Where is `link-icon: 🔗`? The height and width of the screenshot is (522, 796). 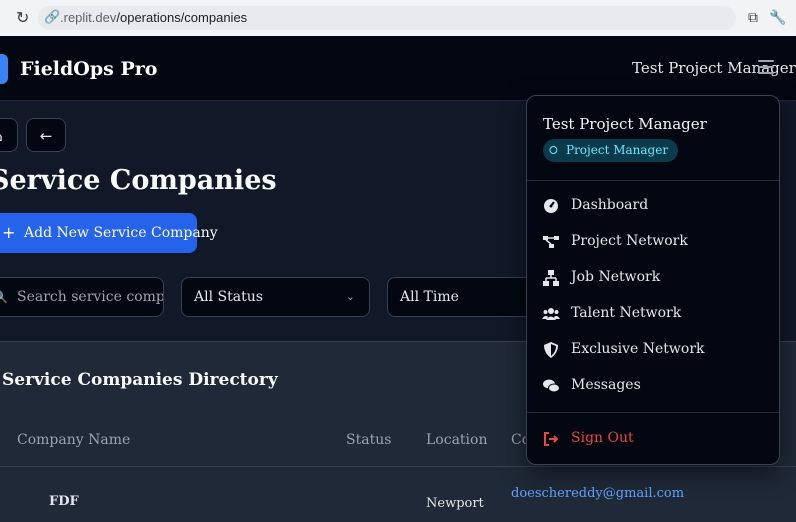 link-icon: 🔗 is located at coordinates (52, 17).